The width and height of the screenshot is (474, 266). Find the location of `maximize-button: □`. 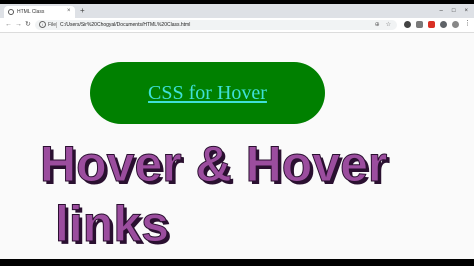

maximize-button: □ is located at coordinates (454, 11).